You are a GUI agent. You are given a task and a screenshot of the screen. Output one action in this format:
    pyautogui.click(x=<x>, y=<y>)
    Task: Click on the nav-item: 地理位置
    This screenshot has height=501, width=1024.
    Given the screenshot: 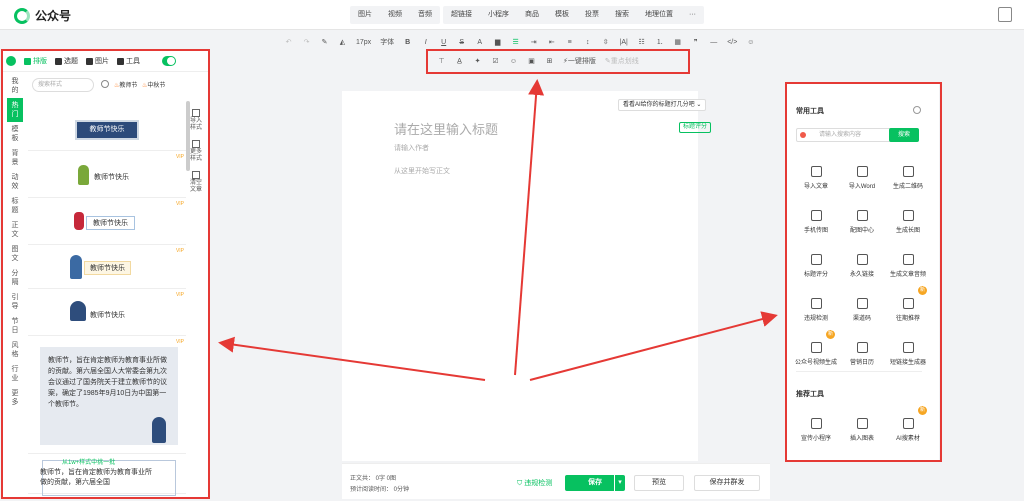 What is the action you would take?
    pyautogui.click(x=659, y=15)
    